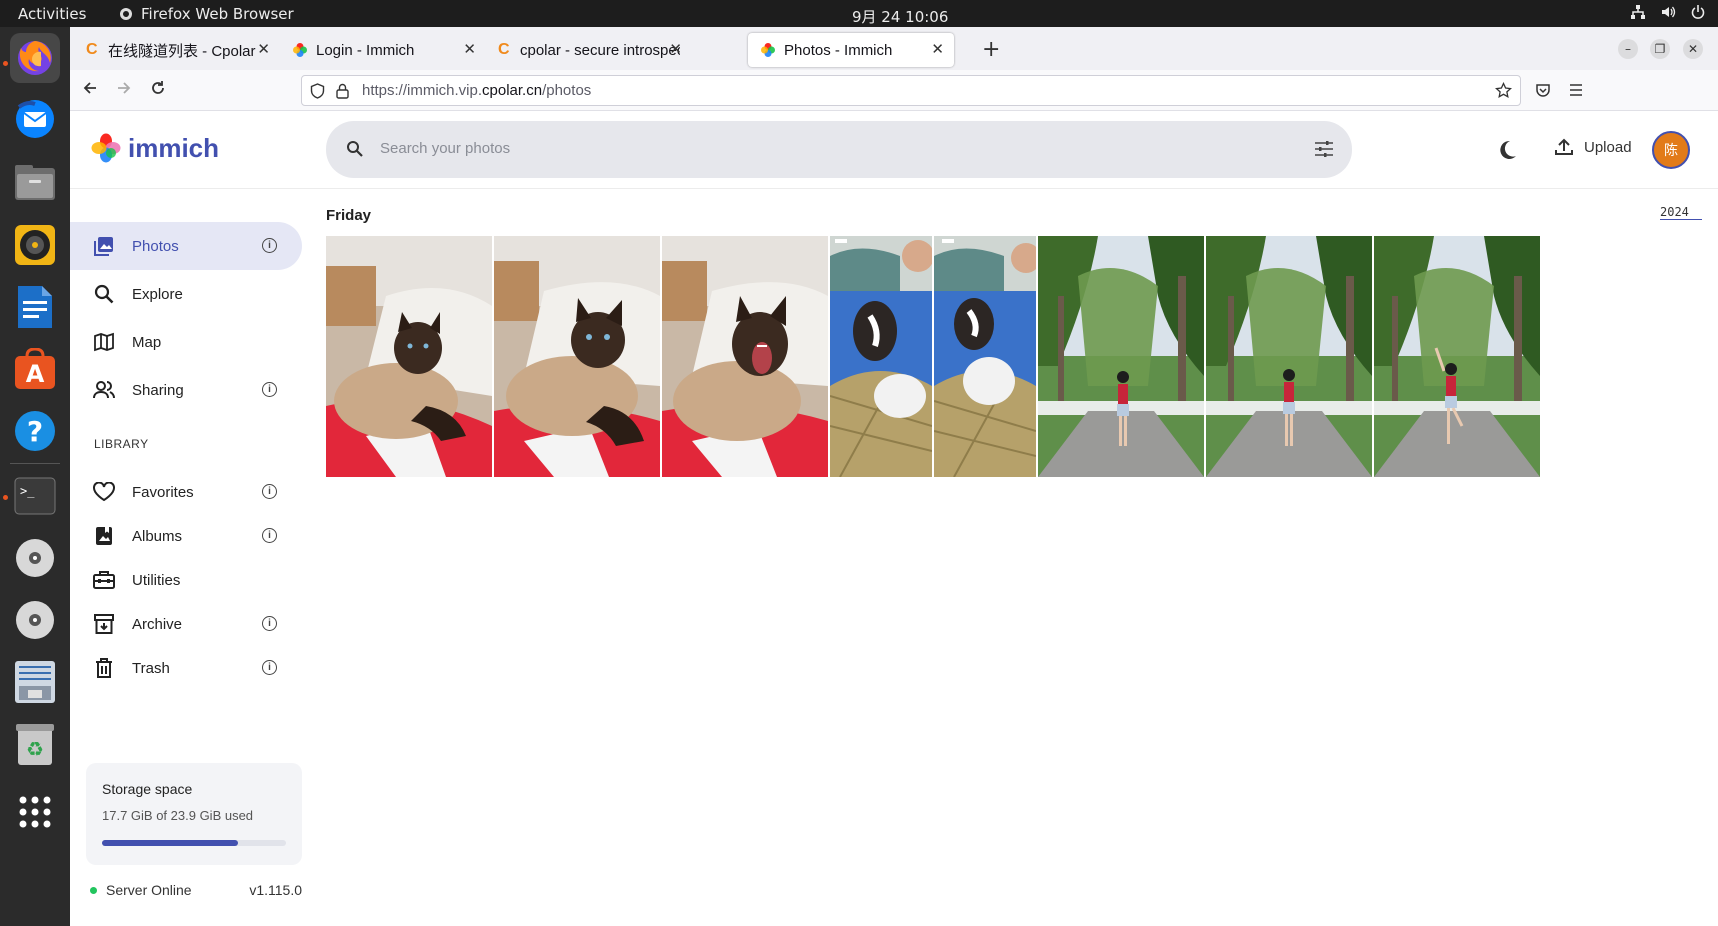 This screenshot has width=1718, height=926. Describe the element at coordinates (186, 668) in the screenshot. I see `sidebar-item-trash: Trash i` at that location.